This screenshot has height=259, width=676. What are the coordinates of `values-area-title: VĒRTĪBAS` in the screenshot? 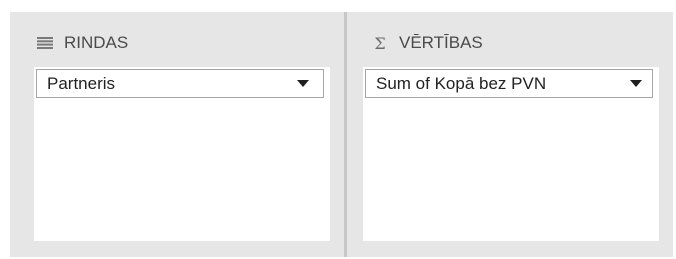 It's located at (441, 42).